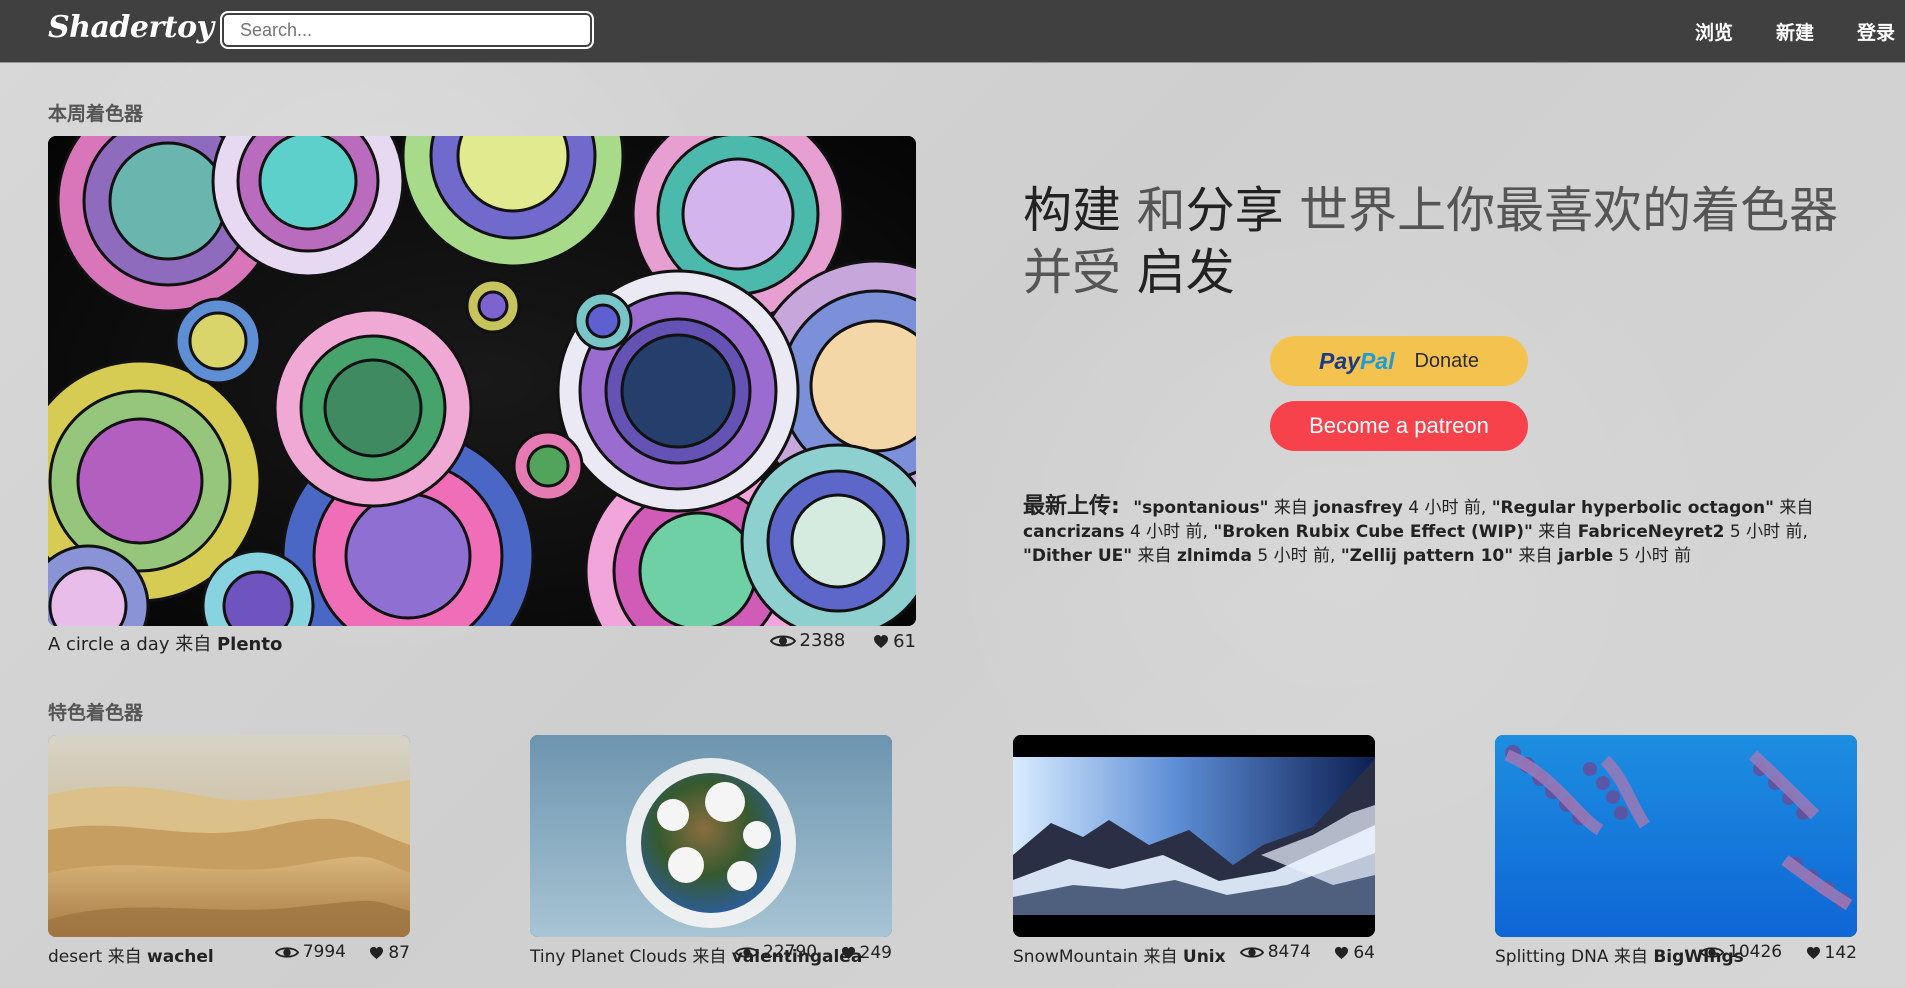  I want to click on featured-shader-likes-4: 142, so click(1831, 953).